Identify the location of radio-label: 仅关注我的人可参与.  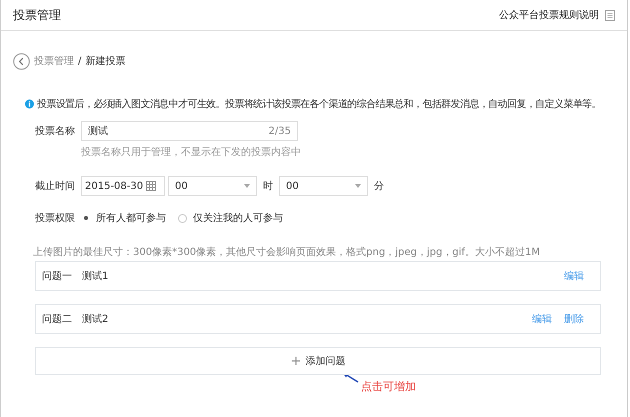
(238, 218).